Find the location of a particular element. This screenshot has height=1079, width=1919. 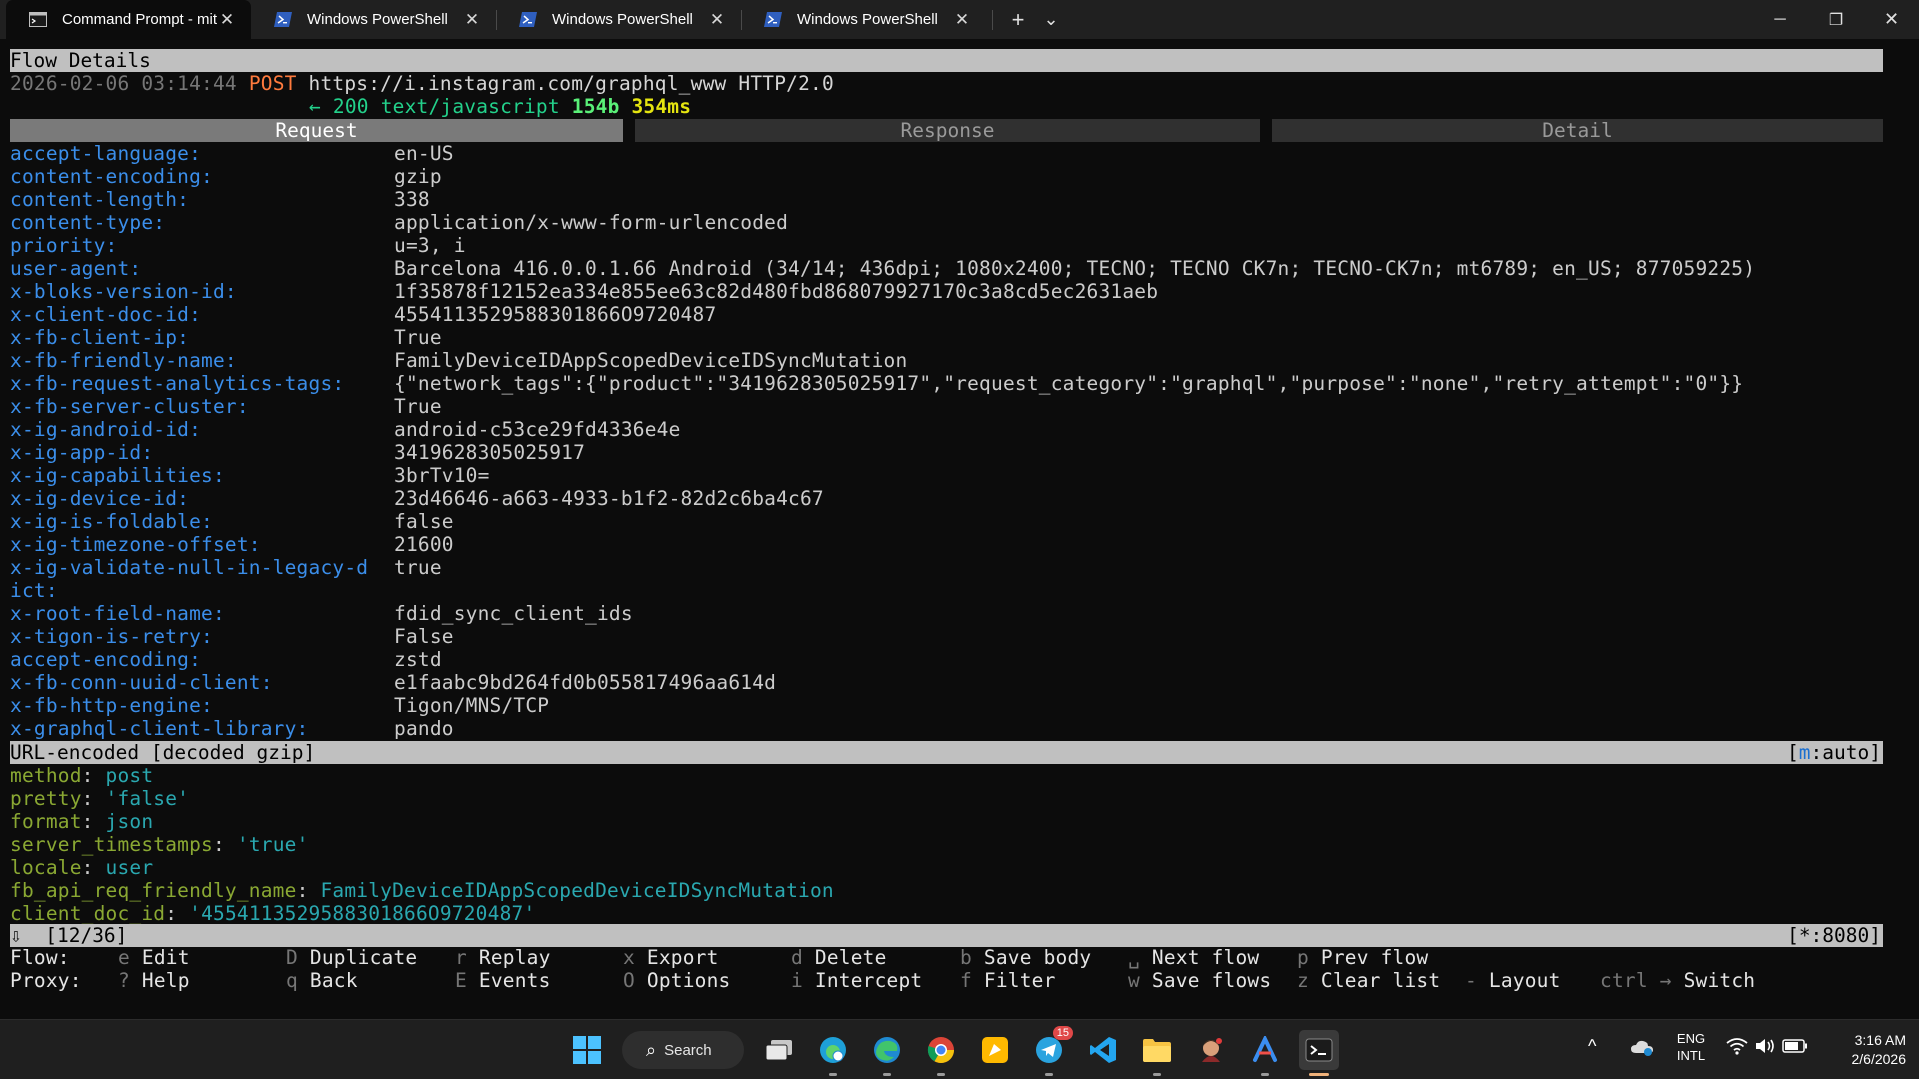

tab-label: Windows PowerShell is located at coordinates (377, 19).